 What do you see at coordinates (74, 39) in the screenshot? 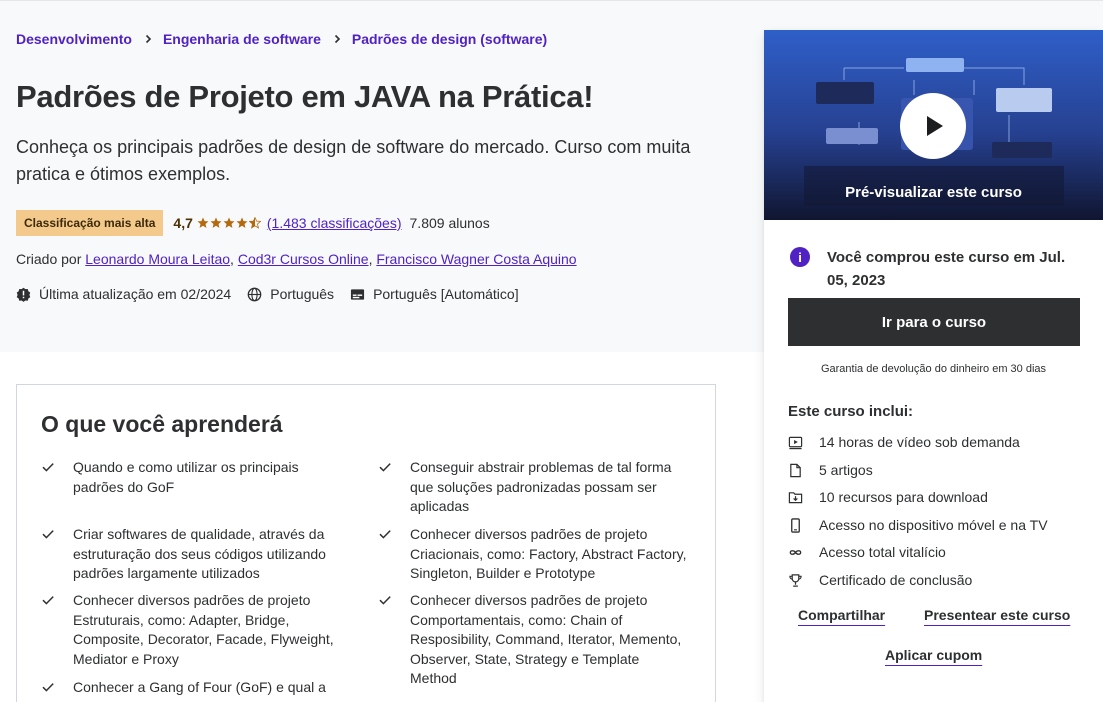
I see `breadcrumb-item-desenvolvimento: Desenvolvimento` at bounding box center [74, 39].